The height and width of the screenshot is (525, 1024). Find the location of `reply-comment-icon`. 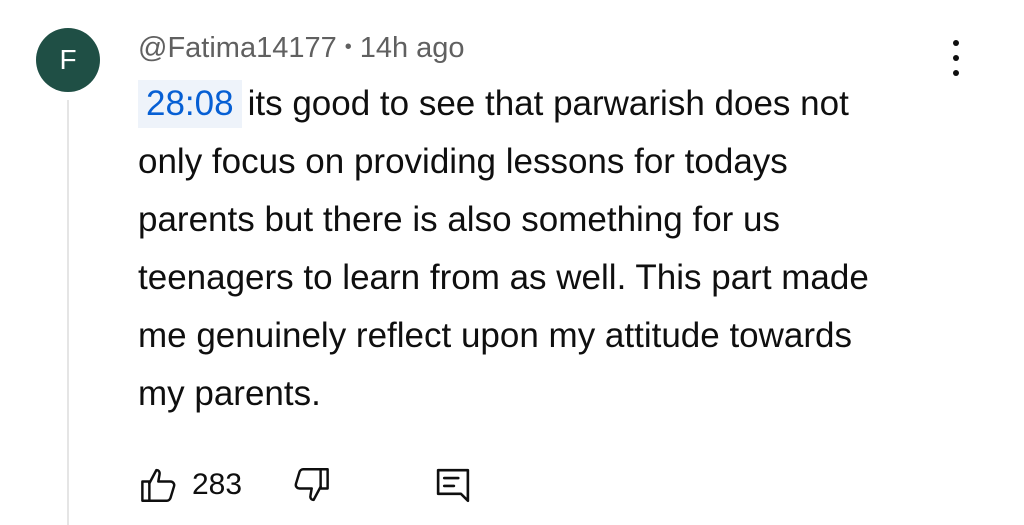

reply-comment-icon is located at coordinates (453, 485).